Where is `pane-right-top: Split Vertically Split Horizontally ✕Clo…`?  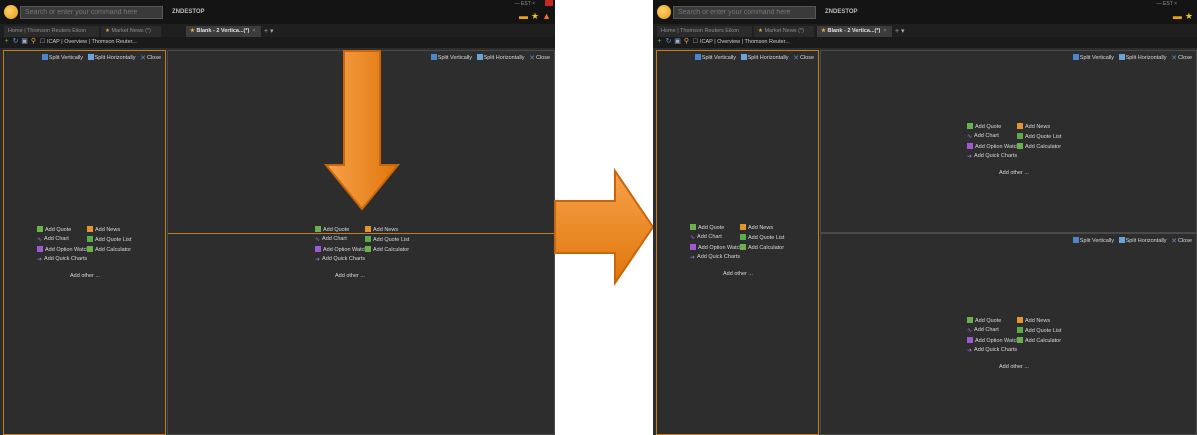 pane-right-top: Split Vertically Split Horizontally ✕Clo… is located at coordinates (1008, 141).